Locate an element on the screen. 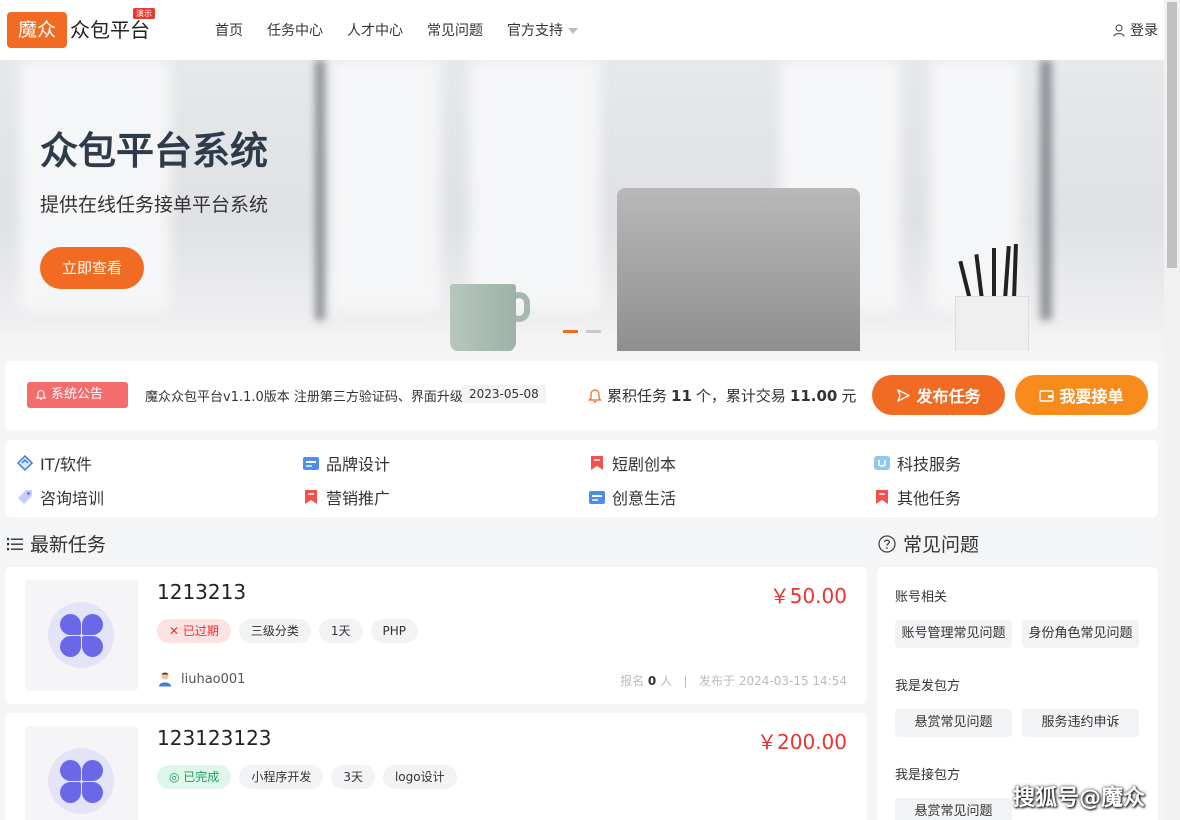 The height and width of the screenshot is (820, 1180). category-tech-service: 科技服务 is located at coordinates (916, 463).